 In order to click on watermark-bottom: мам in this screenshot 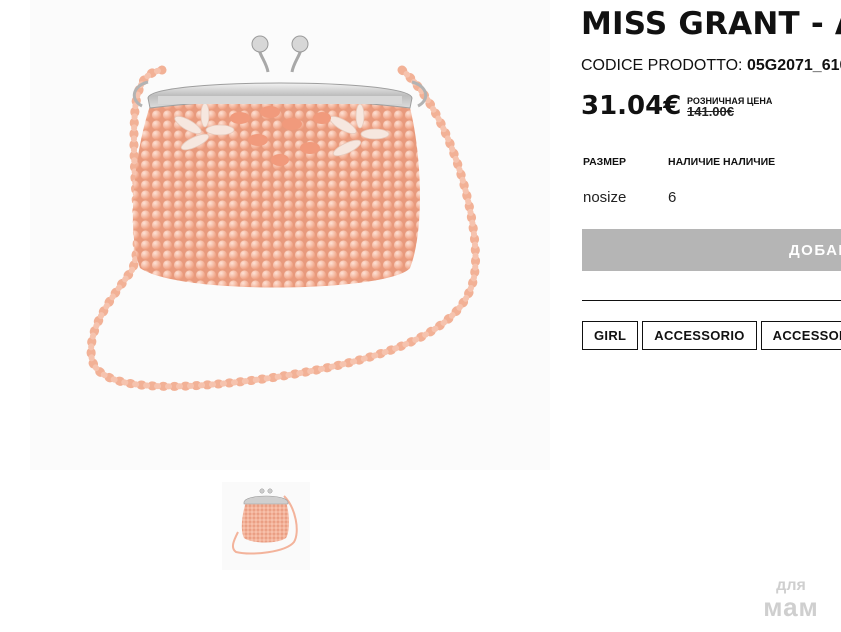, I will do `click(791, 607)`.